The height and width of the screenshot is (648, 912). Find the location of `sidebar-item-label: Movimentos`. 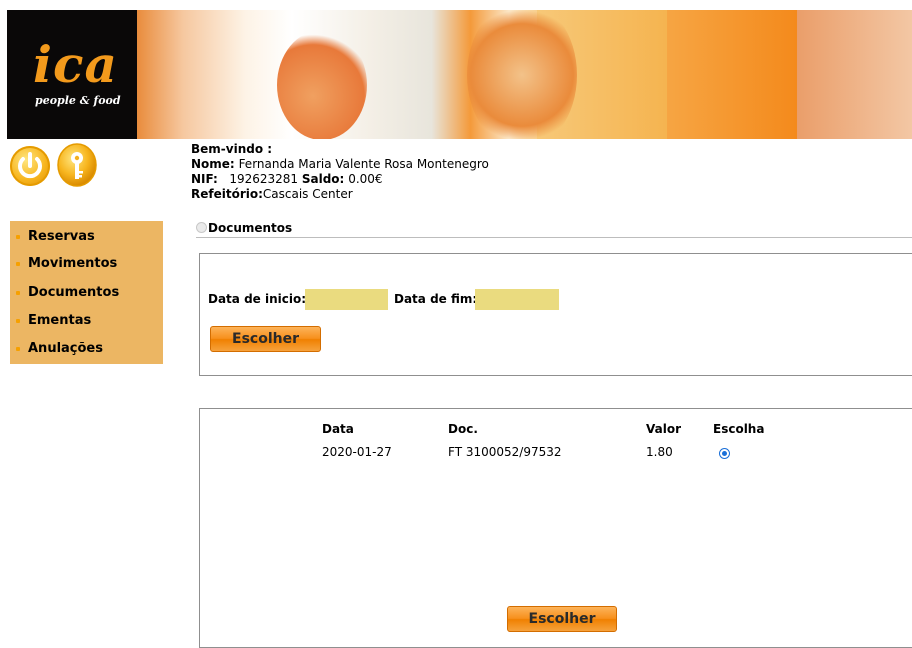

sidebar-item-label: Movimentos is located at coordinates (73, 263).